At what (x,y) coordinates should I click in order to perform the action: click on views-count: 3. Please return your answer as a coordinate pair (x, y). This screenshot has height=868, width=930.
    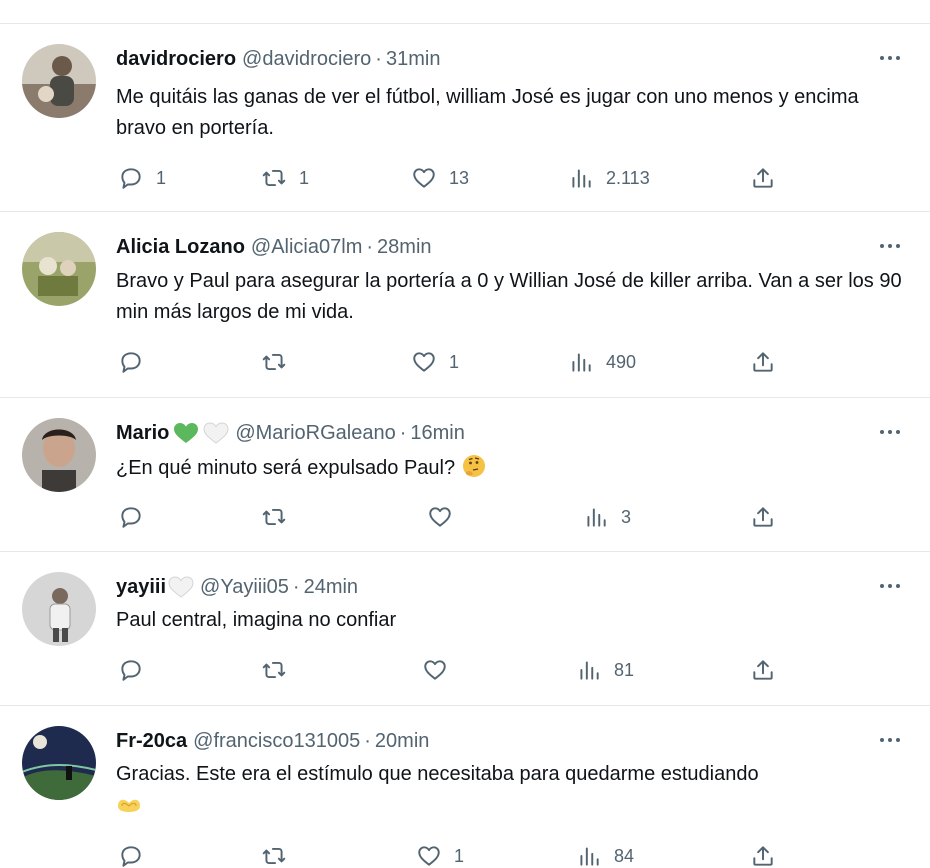
    Looking at the image, I should click on (626, 516).